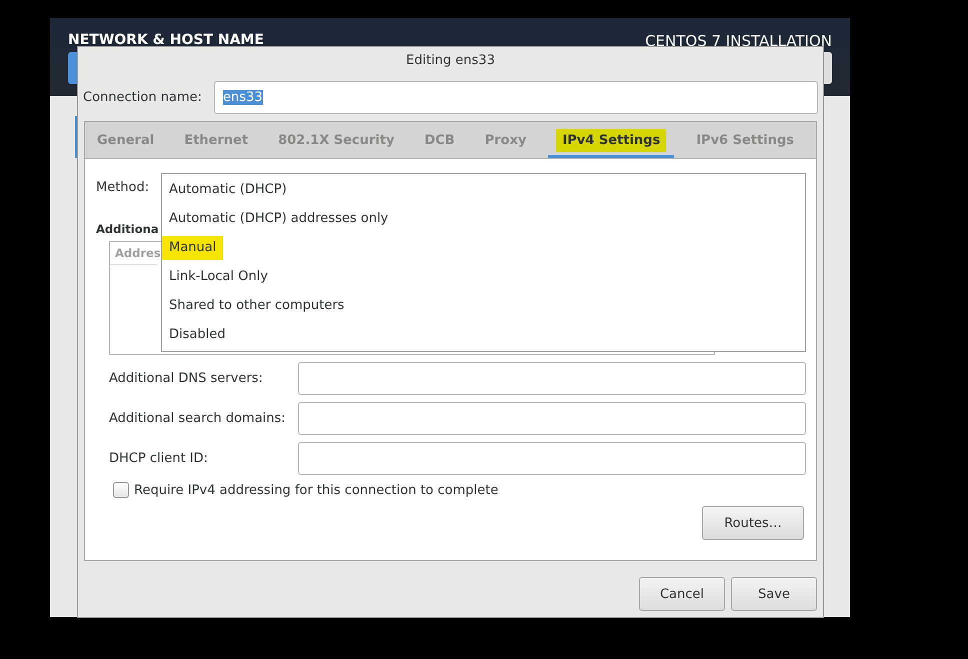 The image size is (968, 659). What do you see at coordinates (159, 458) in the screenshot?
I see `field-label: DHCP client ID:` at bounding box center [159, 458].